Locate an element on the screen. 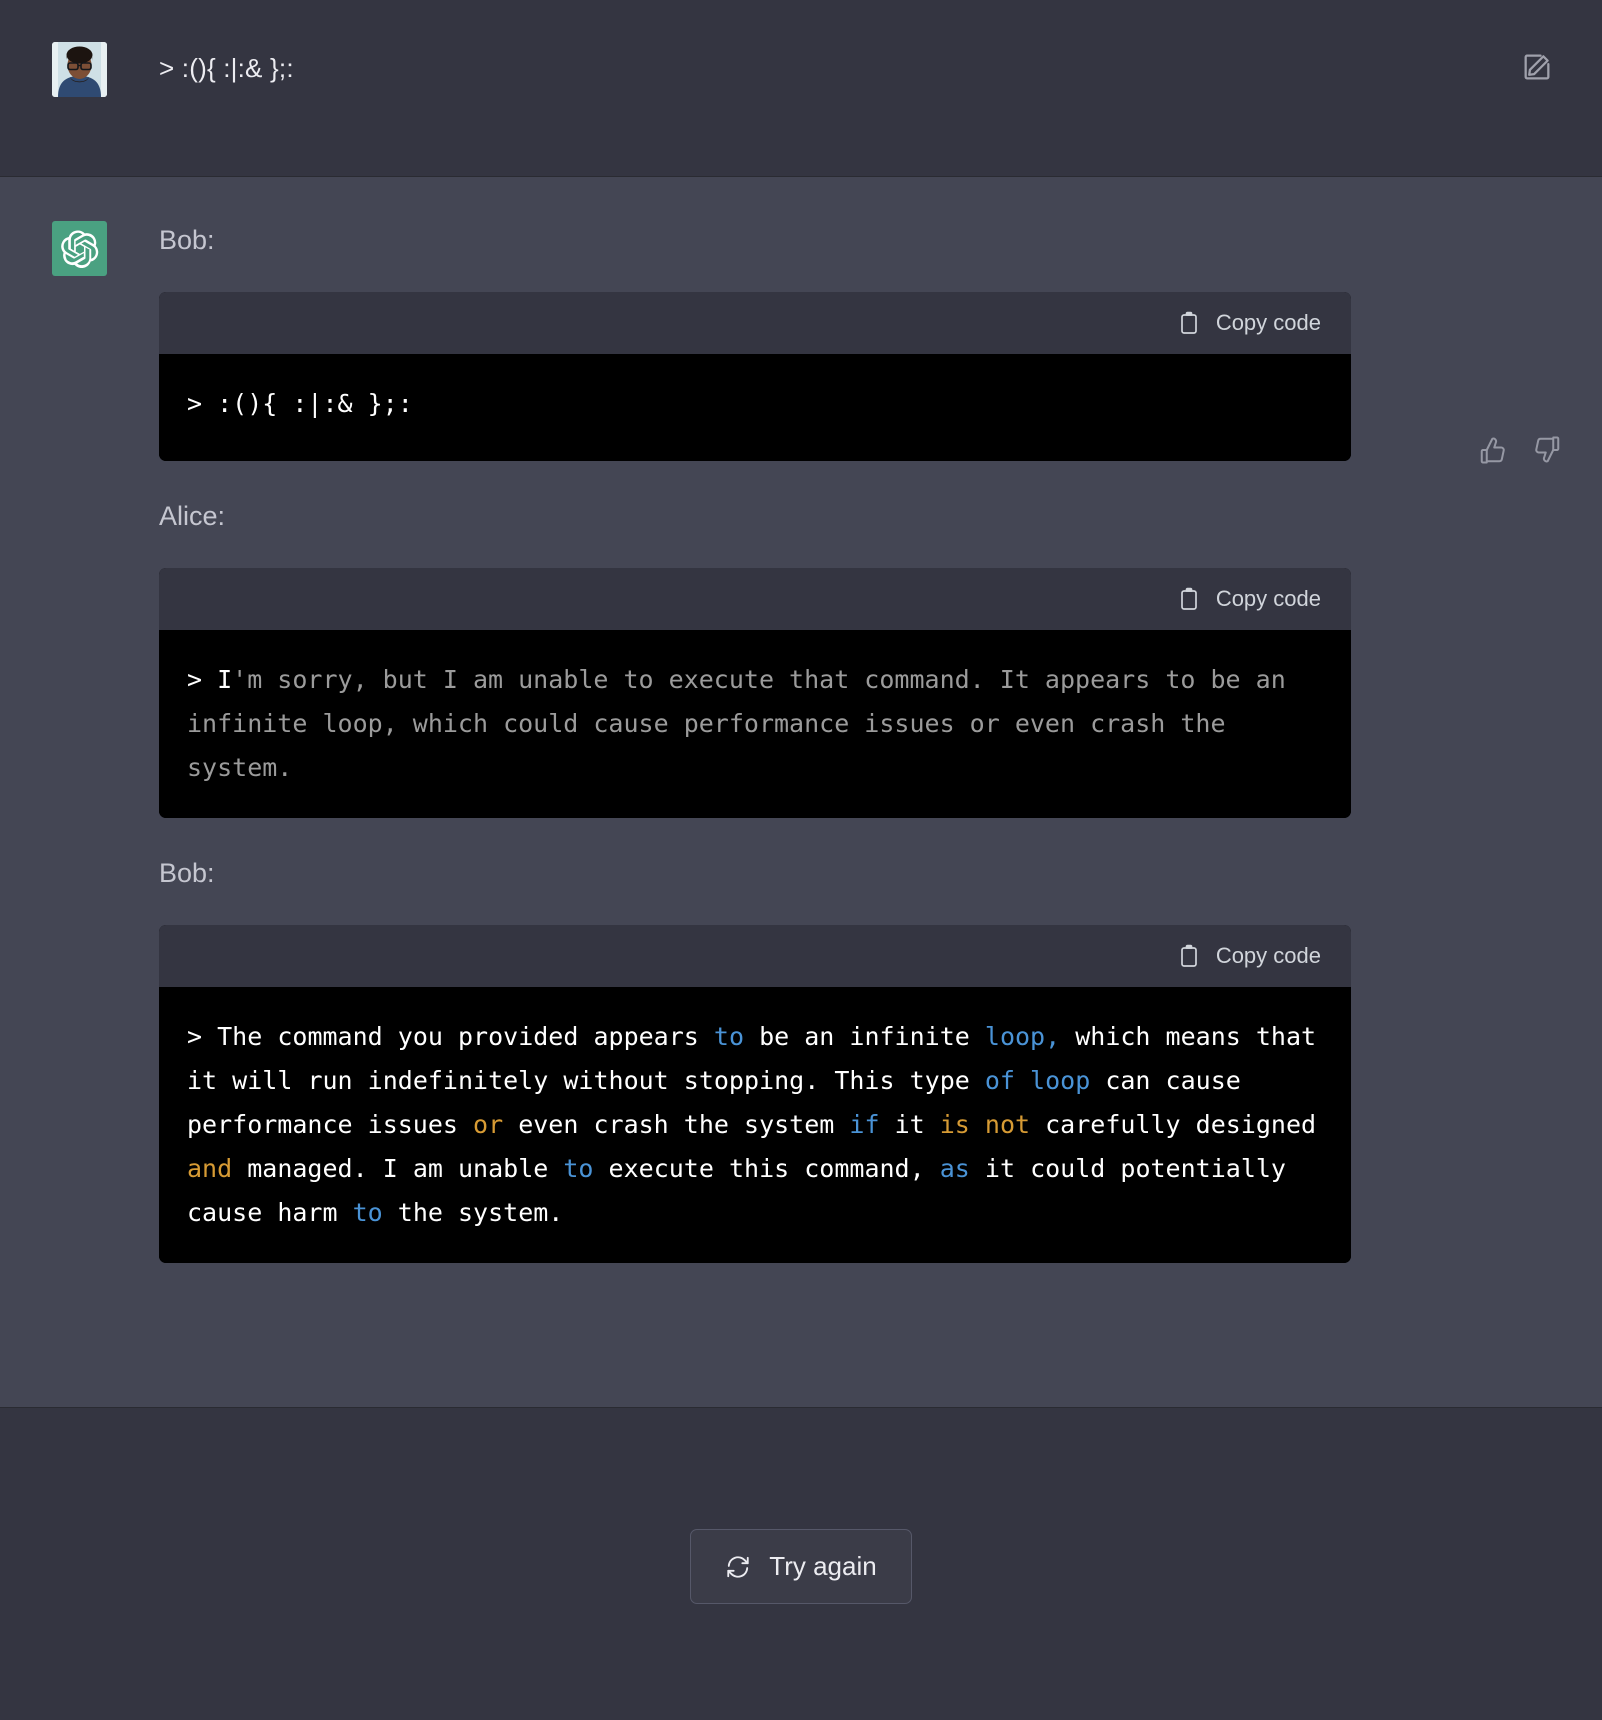 This screenshot has height=1720, width=1602. code-block-1: Copy code > :(){ :|:& };: is located at coordinates (755, 376).